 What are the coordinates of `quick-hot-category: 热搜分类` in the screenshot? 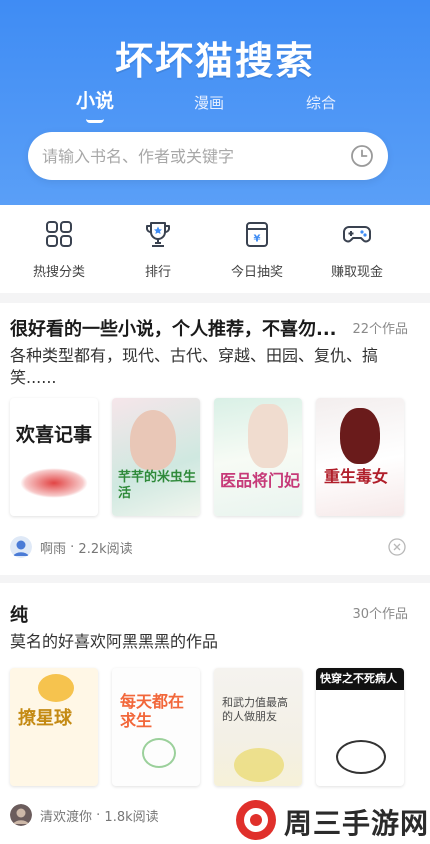 It's located at (59, 249).